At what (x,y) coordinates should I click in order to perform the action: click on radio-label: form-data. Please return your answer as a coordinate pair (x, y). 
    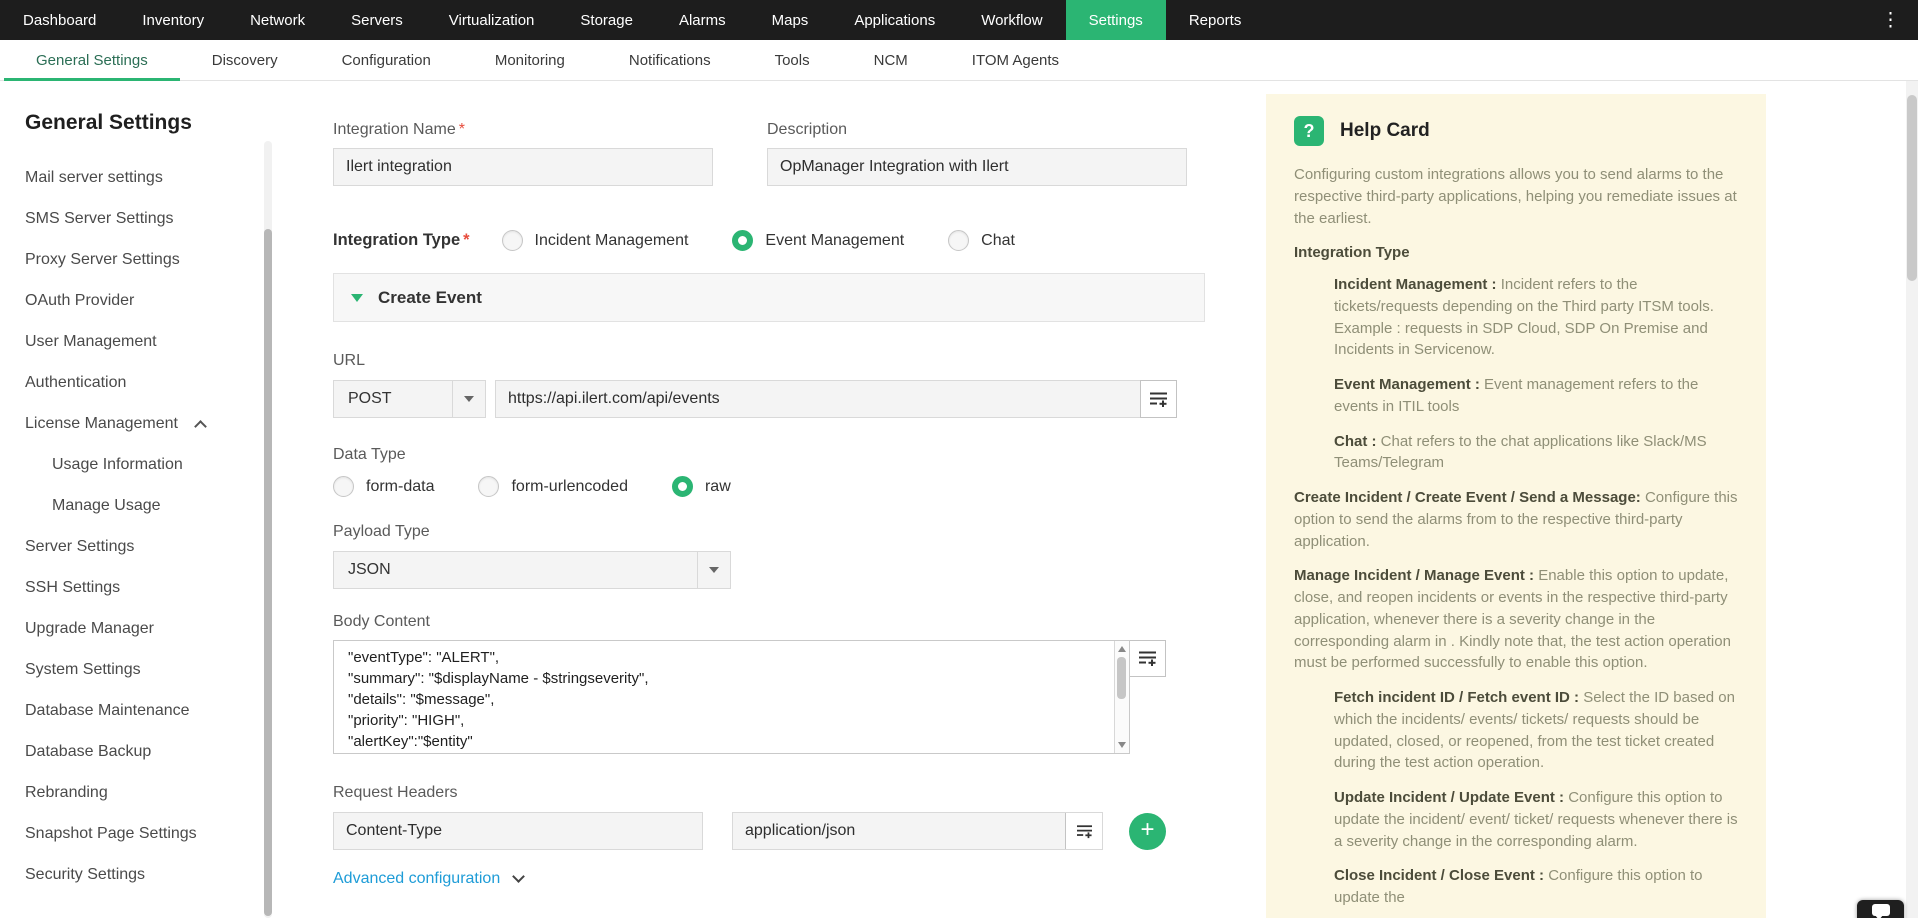
    Looking at the image, I should click on (400, 486).